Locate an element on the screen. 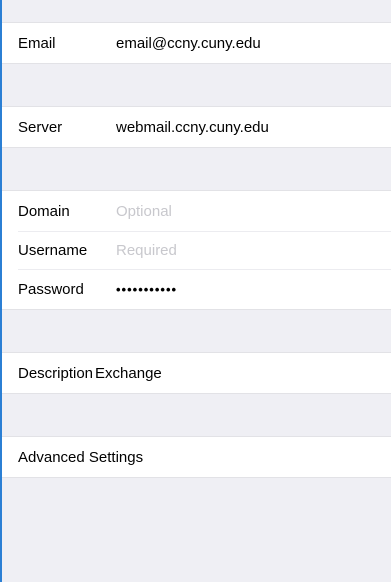  email-group: Email email@ccny.cuny.edu is located at coordinates (196, 43).